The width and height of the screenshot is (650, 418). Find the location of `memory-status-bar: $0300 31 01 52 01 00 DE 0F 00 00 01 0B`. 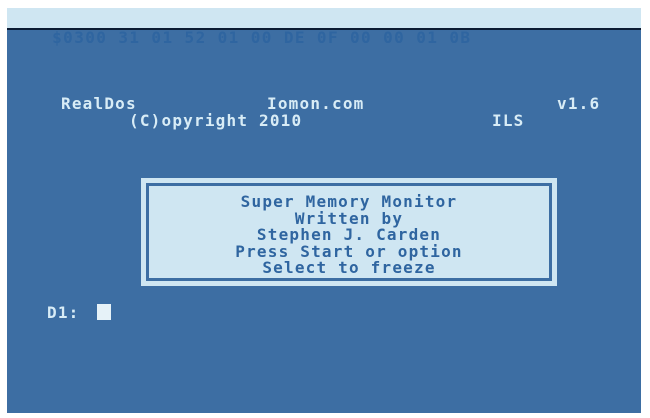

memory-status-bar: $0300 31 01 52 01 00 DE 0F 00 00 01 0B is located at coordinates (324, 27).